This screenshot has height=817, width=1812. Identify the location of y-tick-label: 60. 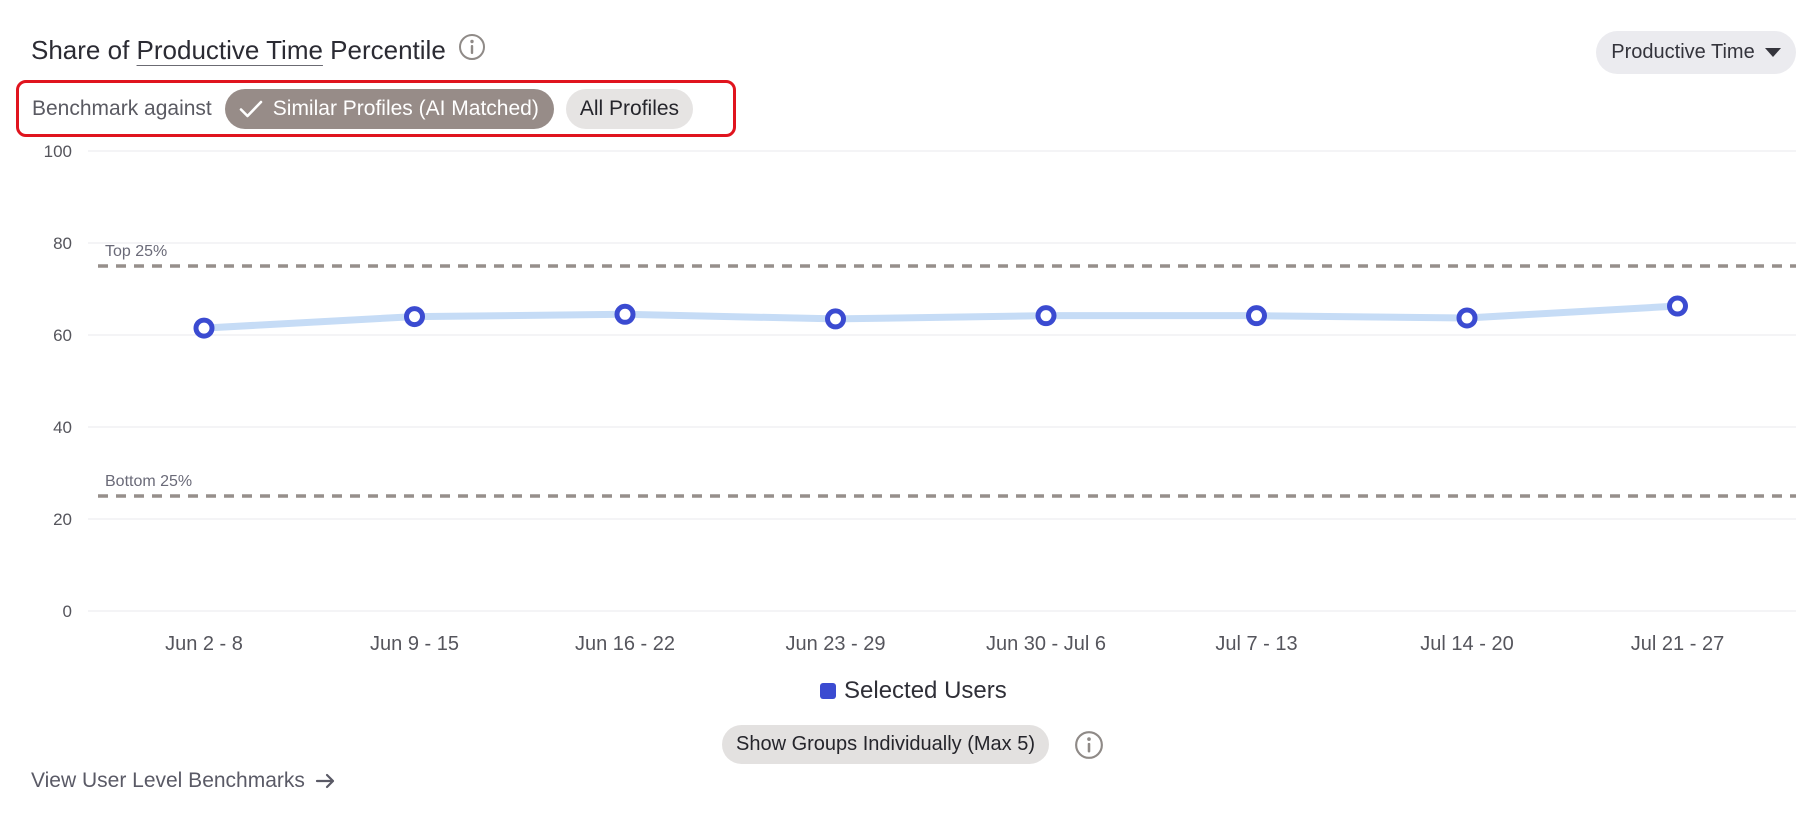
(62, 335).